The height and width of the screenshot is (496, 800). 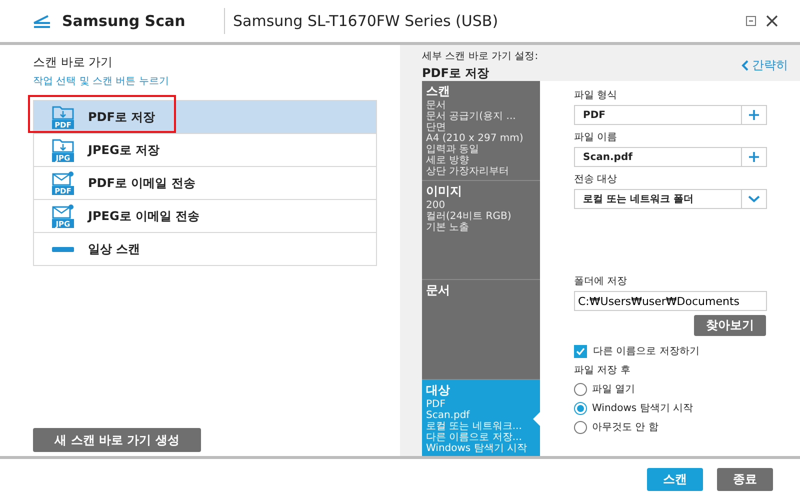 I want to click on summary-line: 문서, so click(x=436, y=105).